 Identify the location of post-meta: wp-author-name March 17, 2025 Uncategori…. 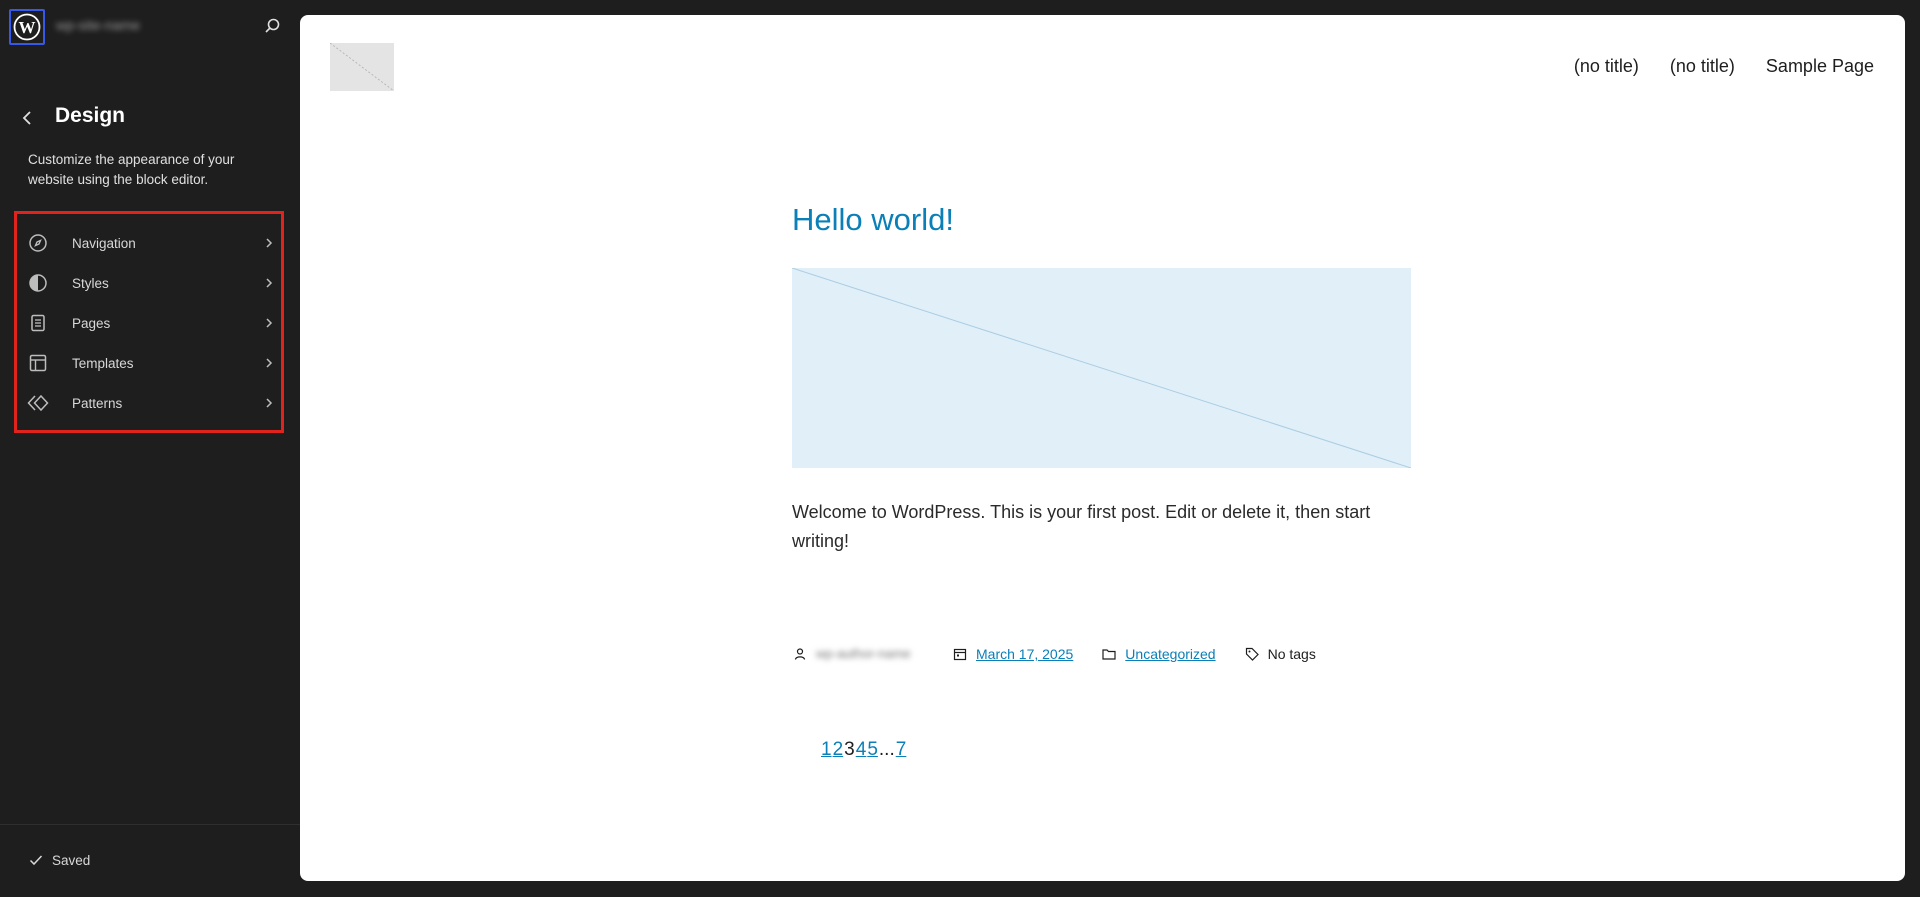
(1068, 654).